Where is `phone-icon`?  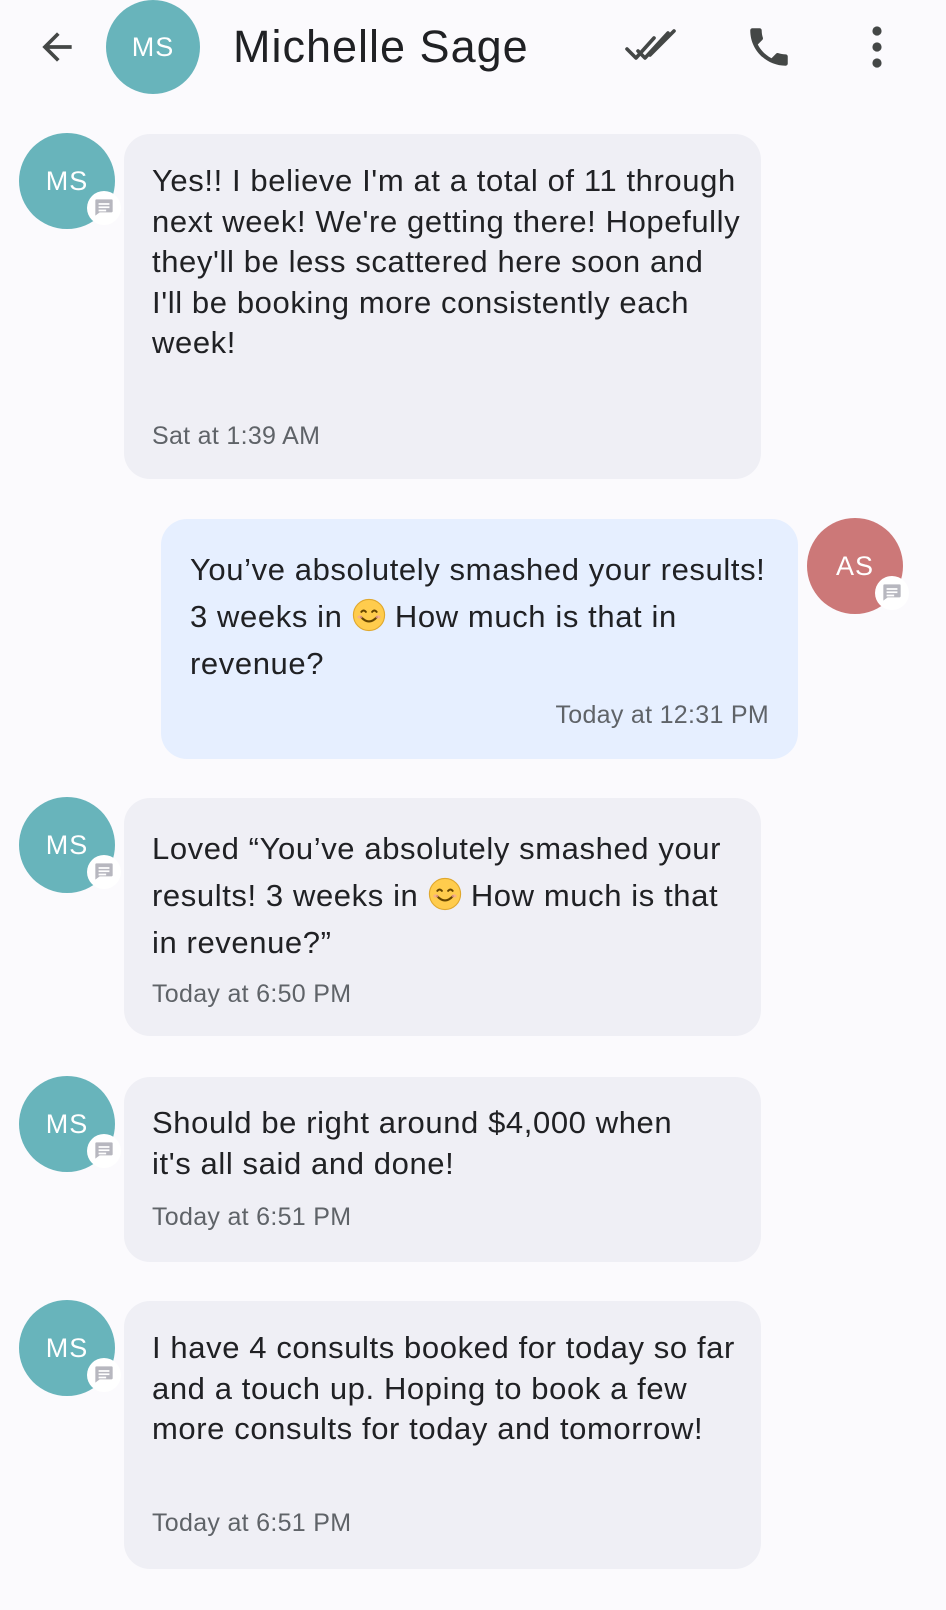
phone-icon is located at coordinates (769, 47).